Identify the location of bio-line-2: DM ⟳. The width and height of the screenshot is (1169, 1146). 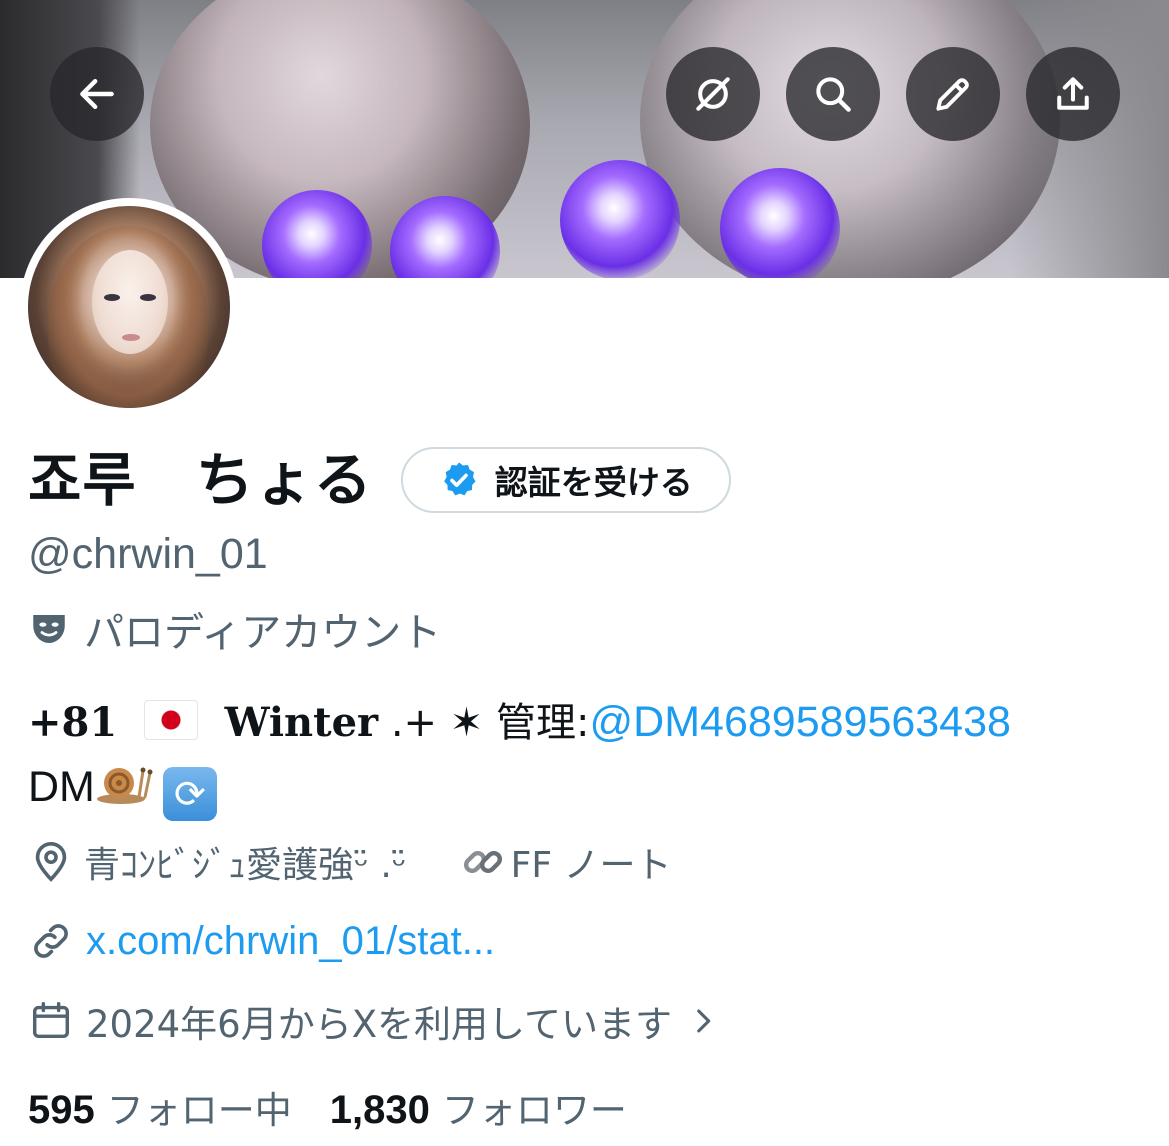
(583, 788).